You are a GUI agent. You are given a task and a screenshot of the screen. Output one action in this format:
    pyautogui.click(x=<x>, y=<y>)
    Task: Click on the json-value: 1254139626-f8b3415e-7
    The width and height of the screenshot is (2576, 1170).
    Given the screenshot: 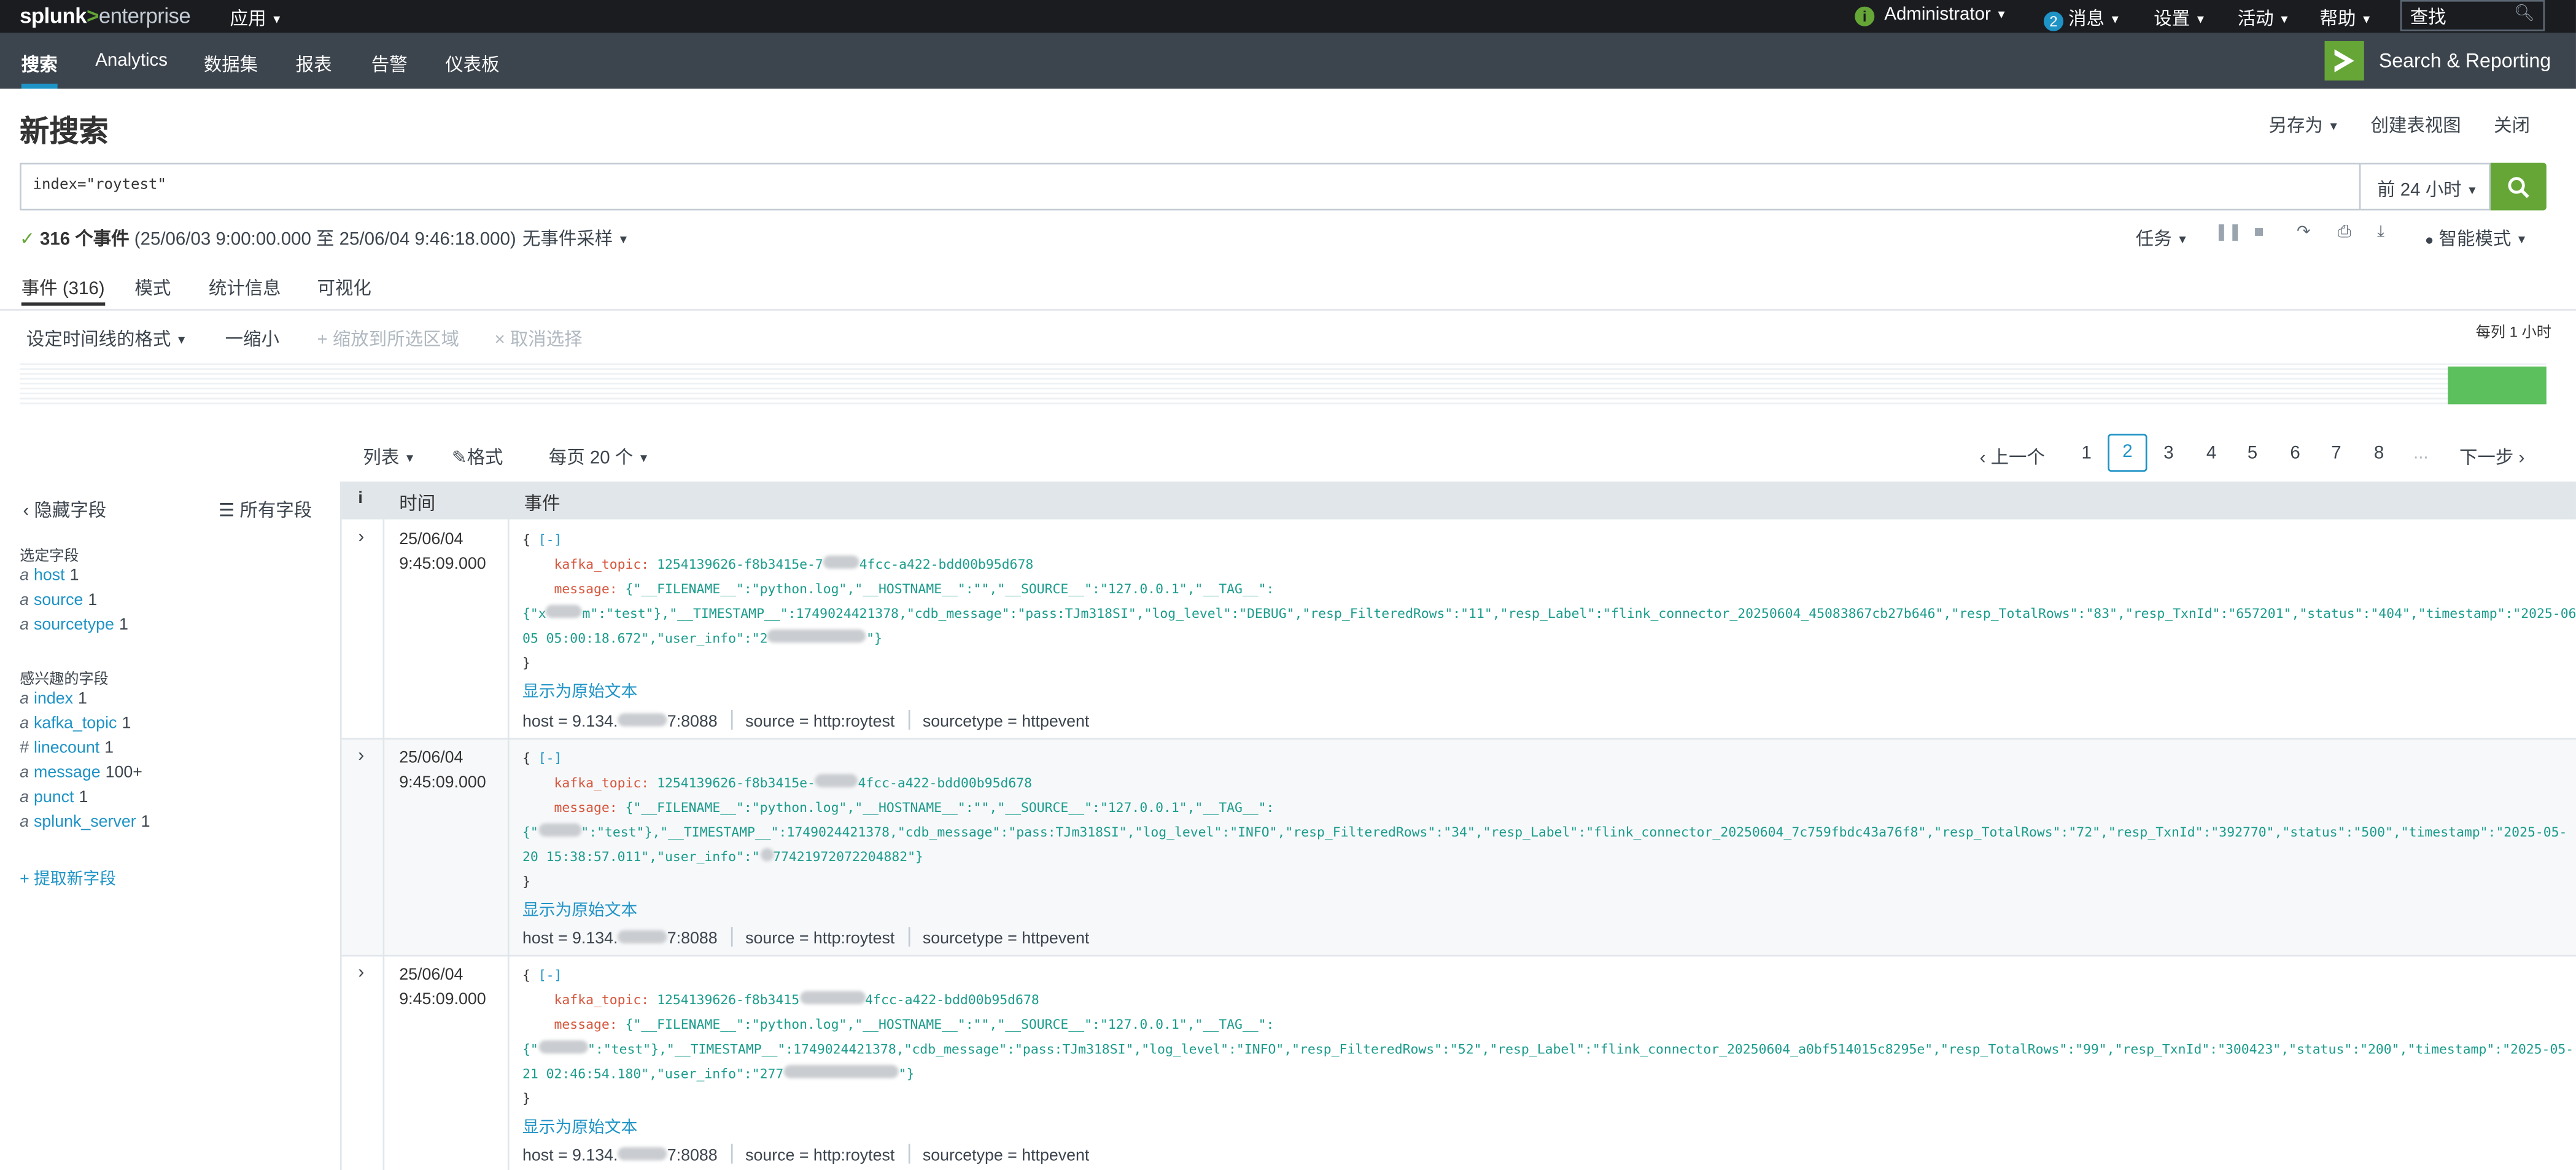 What is the action you would take?
    pyautogui.click(x=740, y=564)
    